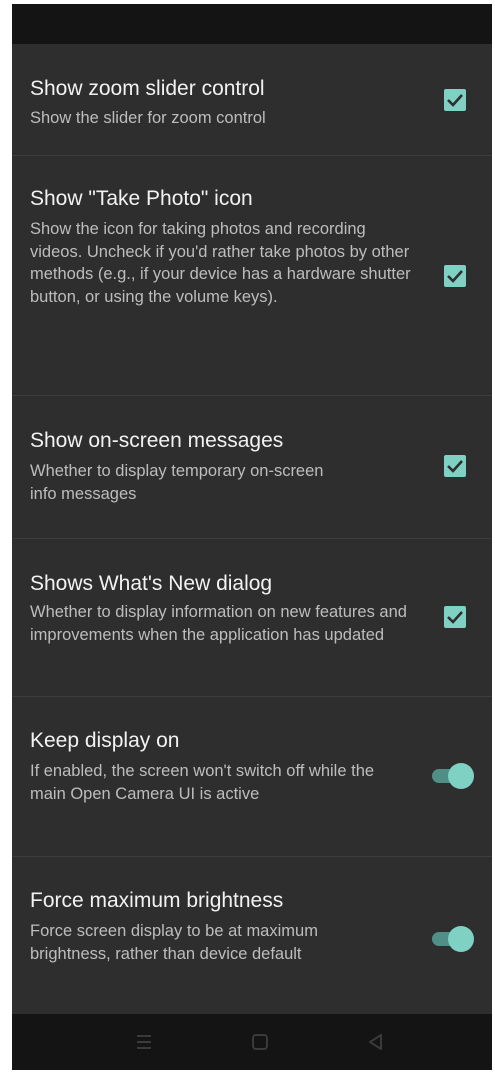  Describe the element at coordinates (260, 1042) in the screenshot. I see `home-icon` at that location.